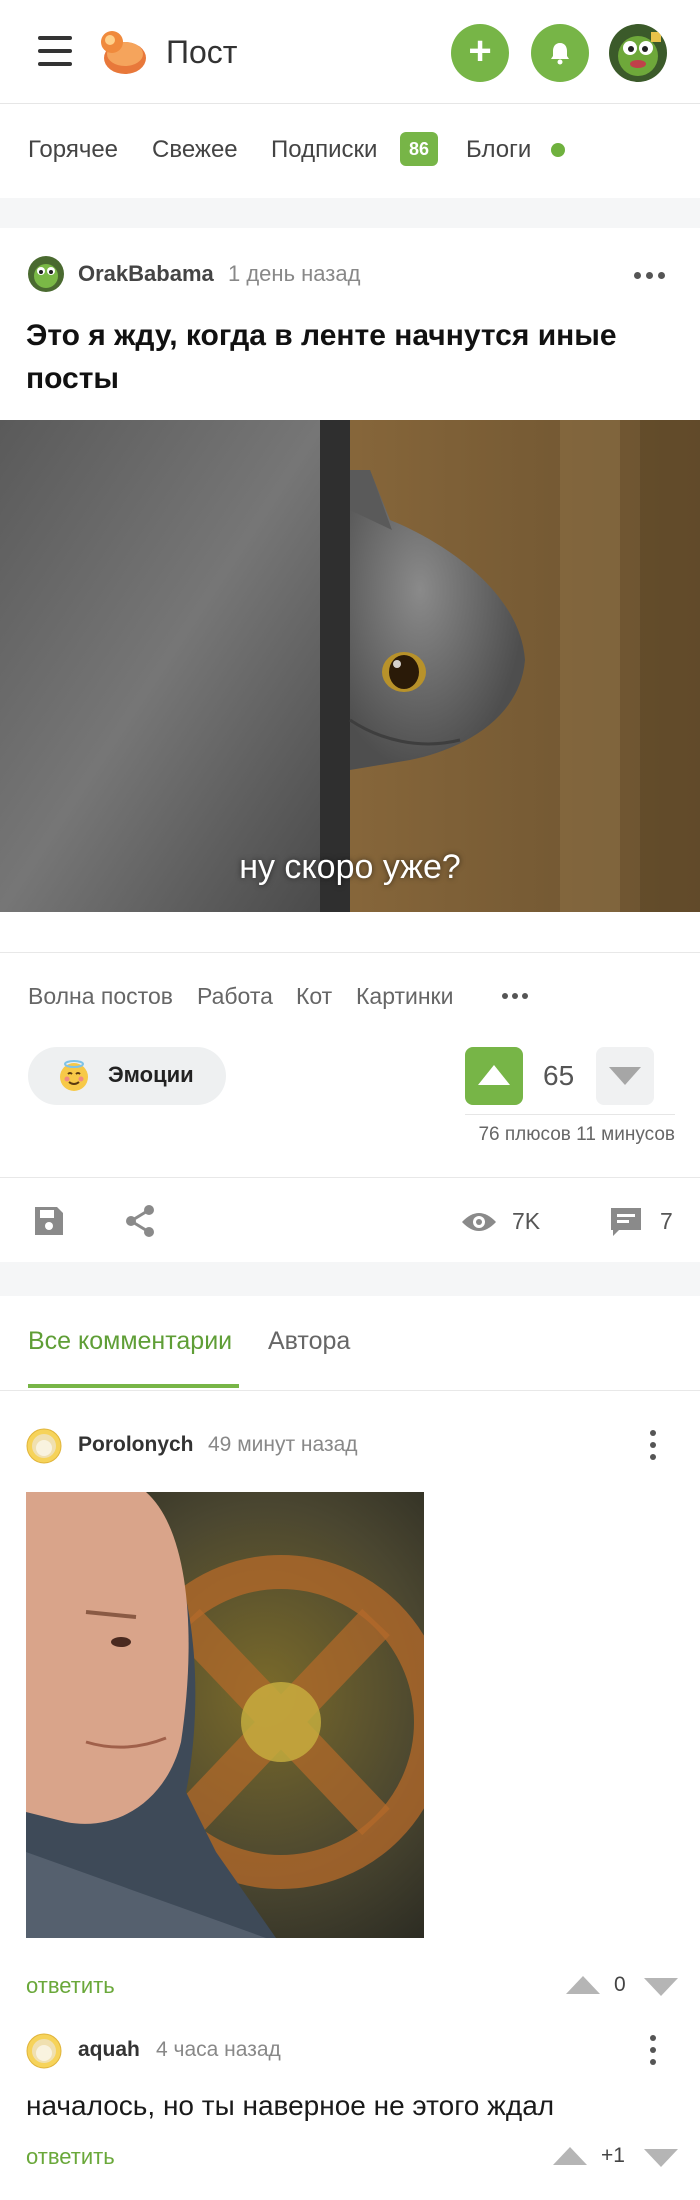 This screenshot has height=2200, width=700. What do you see at coordinates (146, 274) in the screenshot?
I see `post-author-name: OrakBabama` at bounding box center [146, 274].